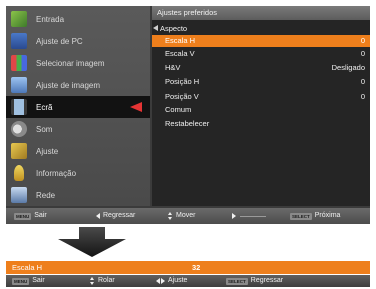 The height and width of the screenshot is (289, 376). What do you see at coordinates (59, 41) in the screenshot?
I see `menu-item-label: Ajuste de PC` at bounding box center [59, 41].